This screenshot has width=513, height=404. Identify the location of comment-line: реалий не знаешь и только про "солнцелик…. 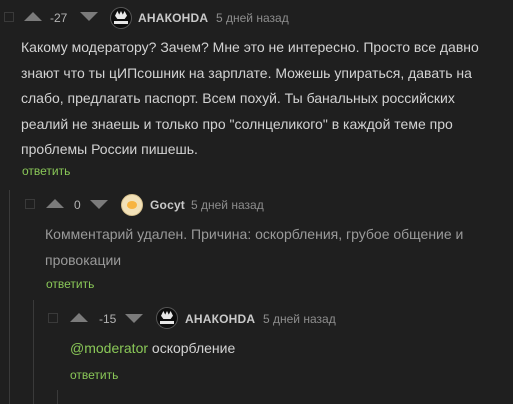
(237, 123).